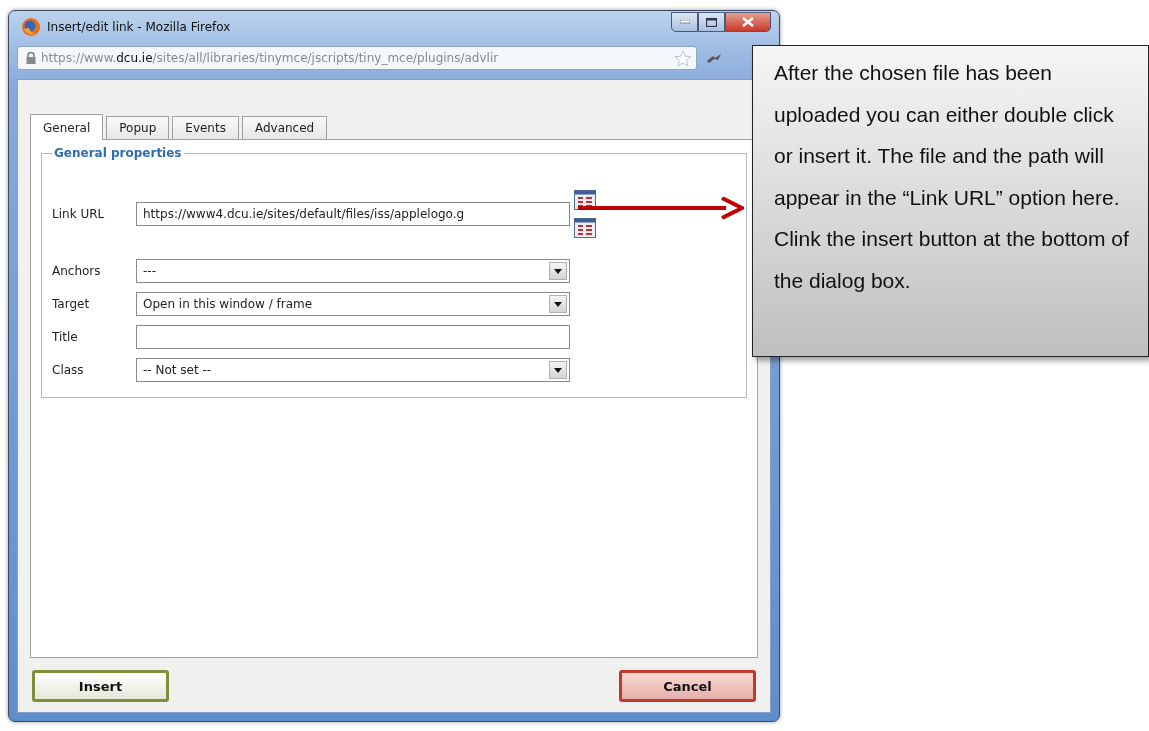 The height and width of the screenshot is (731, 1149). I want to click on maximize-icon, so click(711, 22).